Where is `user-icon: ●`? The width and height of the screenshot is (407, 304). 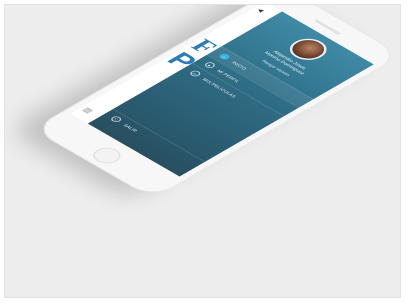 user-icon: ● is located at coordinates (210, 65).